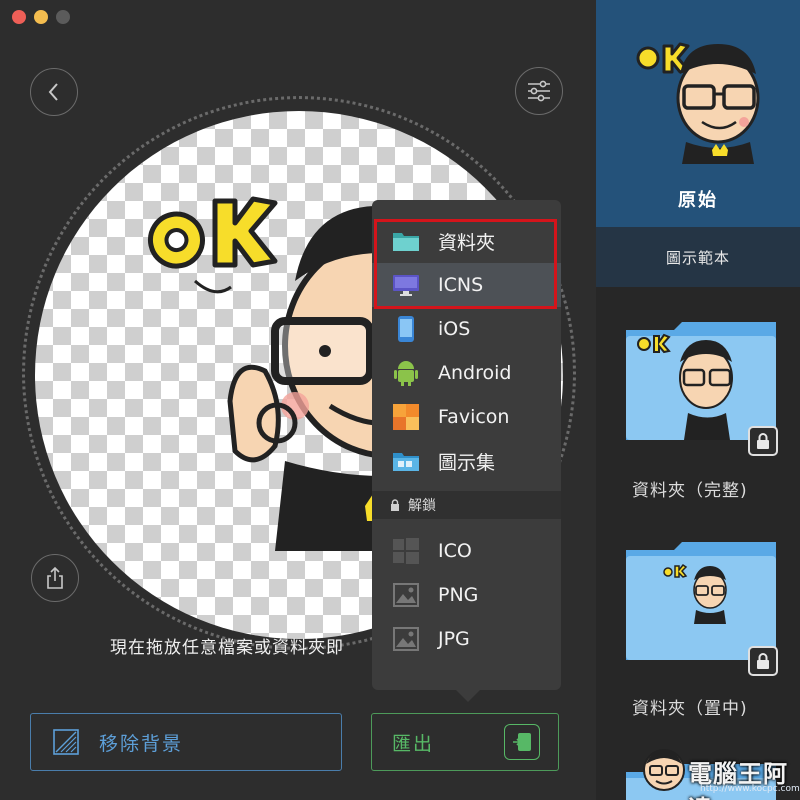  Describe the element at coordinates (406, 285) in the screenshot. I see `monitor-icon` at that location.